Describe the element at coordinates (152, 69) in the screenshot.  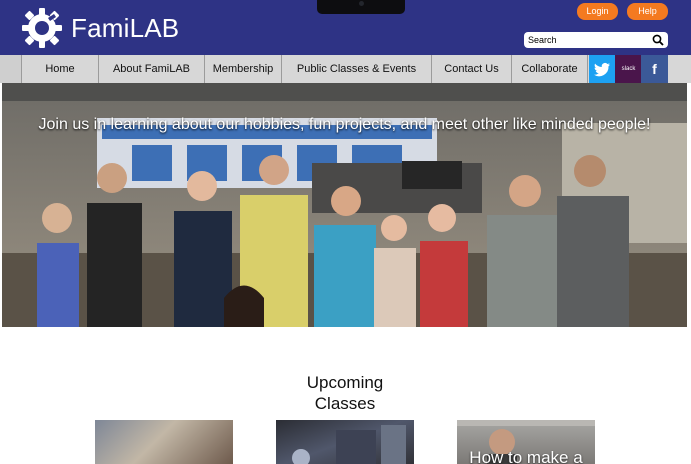
I see `nav-item-about: About FamiLAB` at that location.